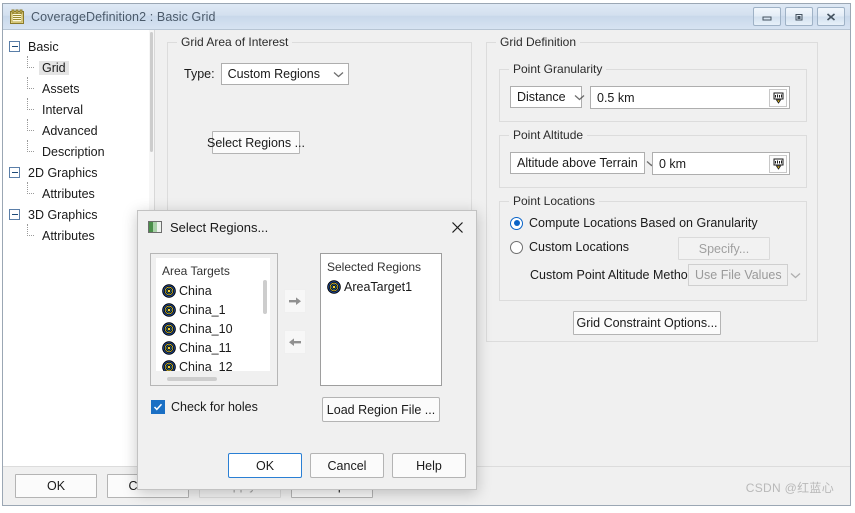  What do you see at coordinates (554, 201) in the screenshot?
I see `point-locations-title: Point Locations` at bounding box center [554, 201].